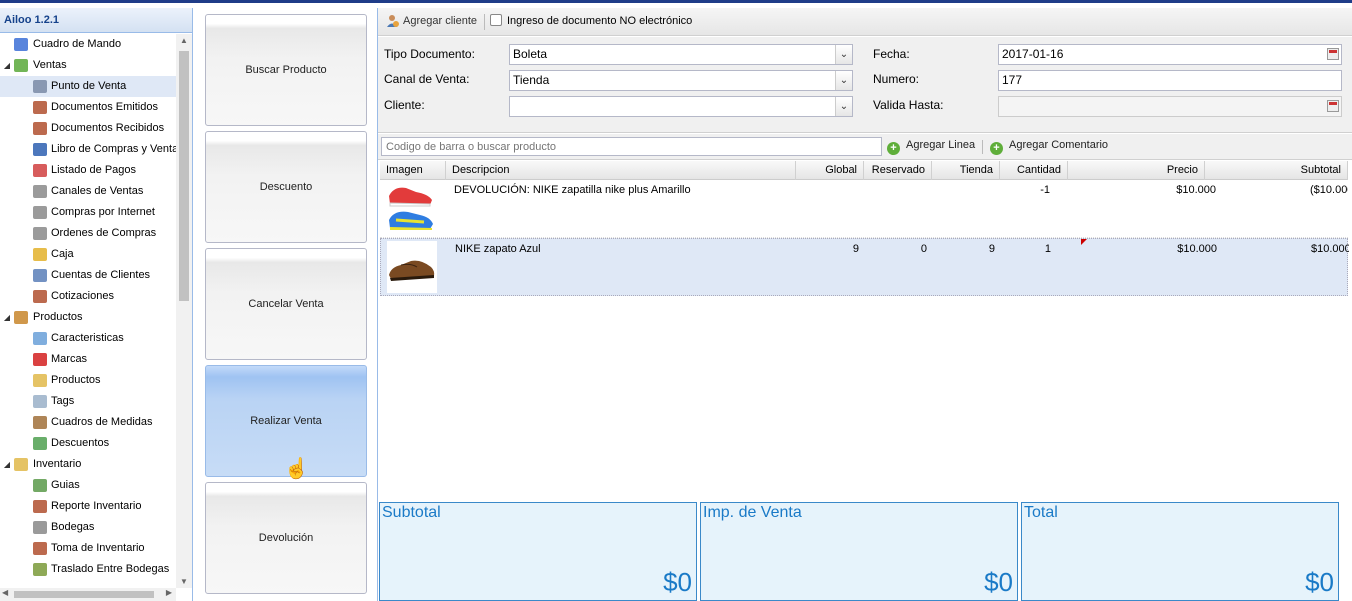  What do you see at coordinates (893, 148) in the screenshot?
I see `add-icon: +` at bounding box center [893, 148].